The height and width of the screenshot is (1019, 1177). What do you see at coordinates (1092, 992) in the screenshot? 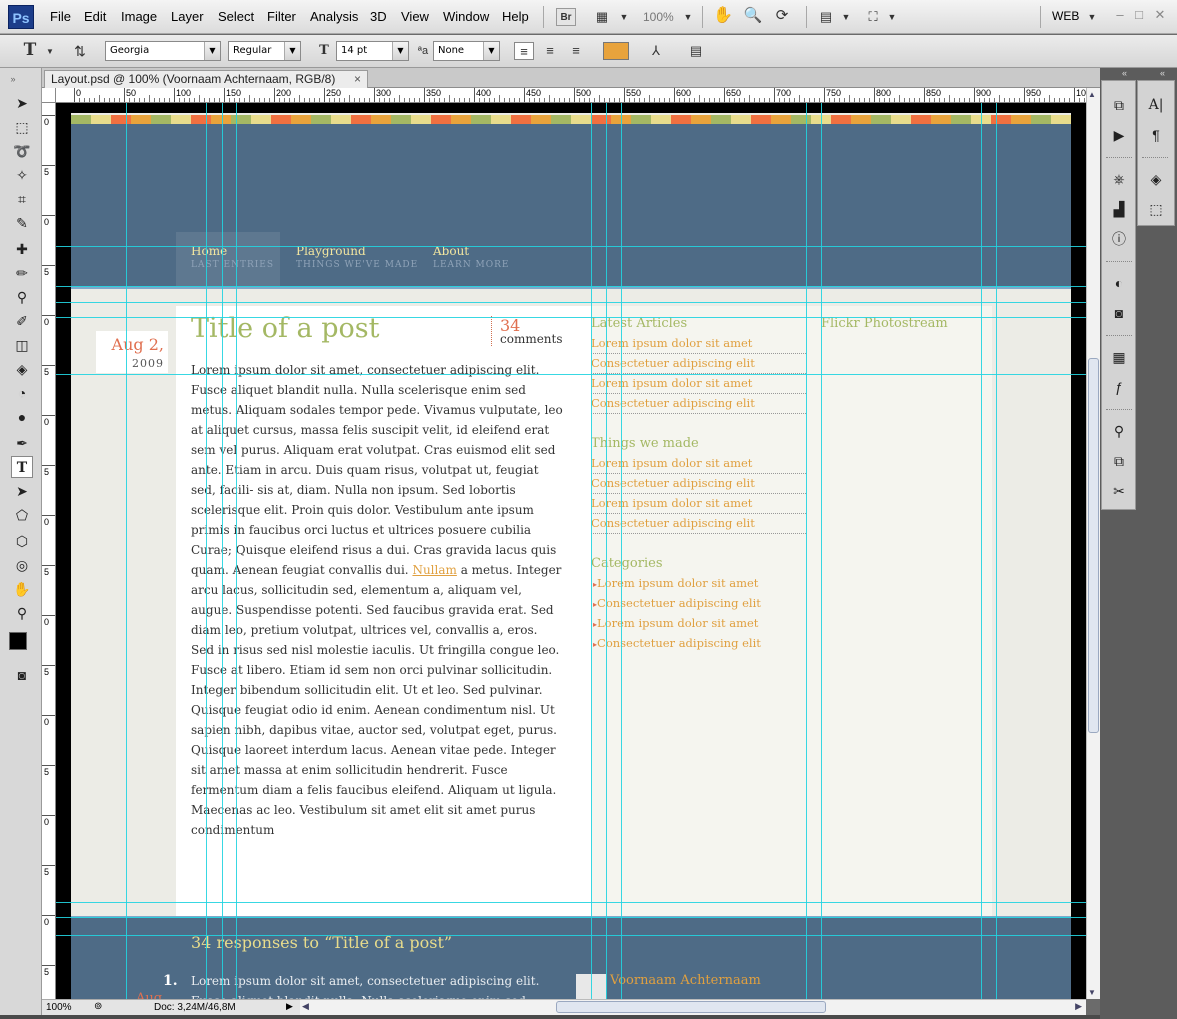
I see `scroll-down-icon: ▼` at bounding box center [1092, 992].